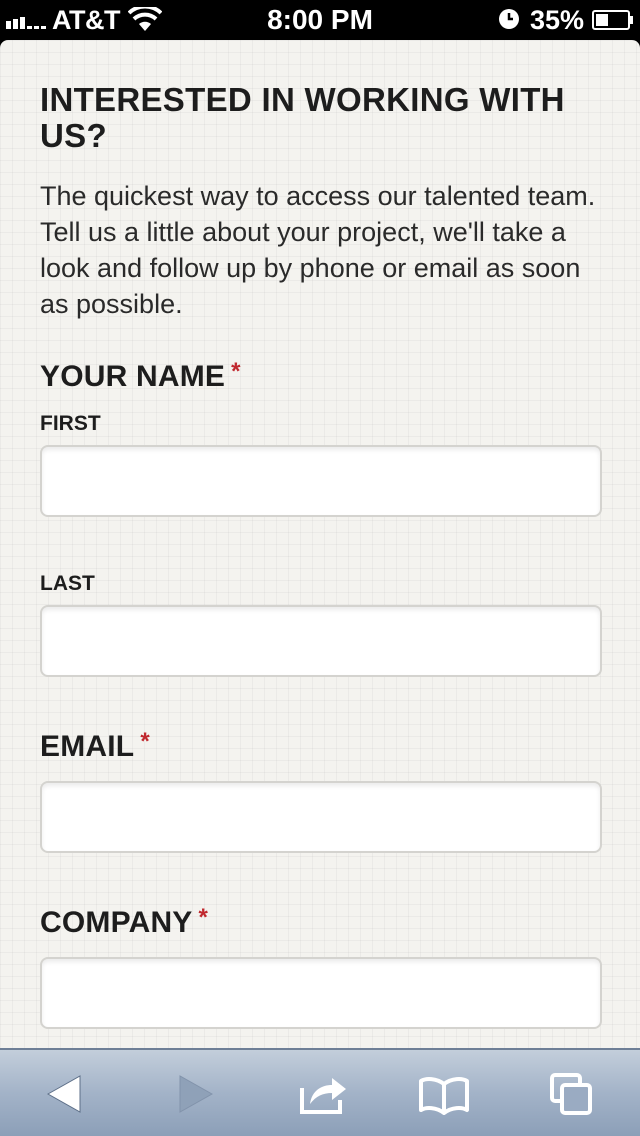 The width and height of the screenshot is (640, 1136). Describe the element at coordinates (87, 746) in the screenshot. I see `email-label-text: EMAIL` at that location.